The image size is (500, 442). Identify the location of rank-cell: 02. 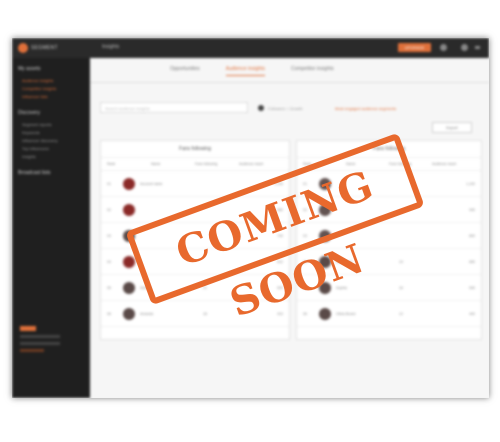
(109, 209).